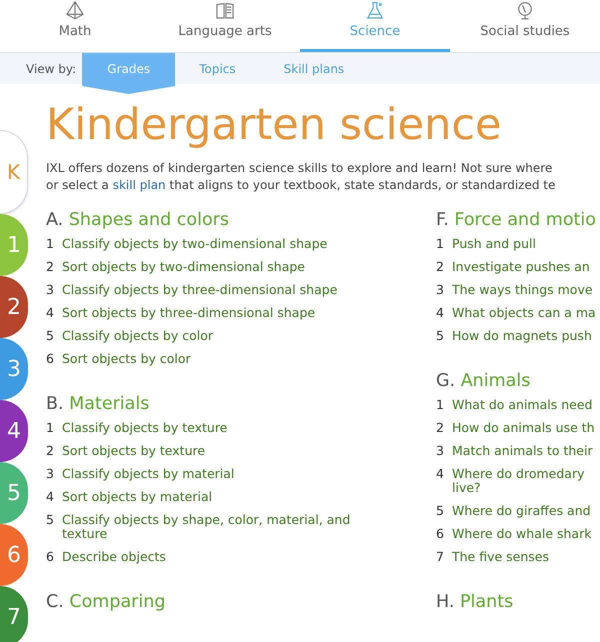  I want to click on skill-link: What objects can a ma, so click(524, 313).